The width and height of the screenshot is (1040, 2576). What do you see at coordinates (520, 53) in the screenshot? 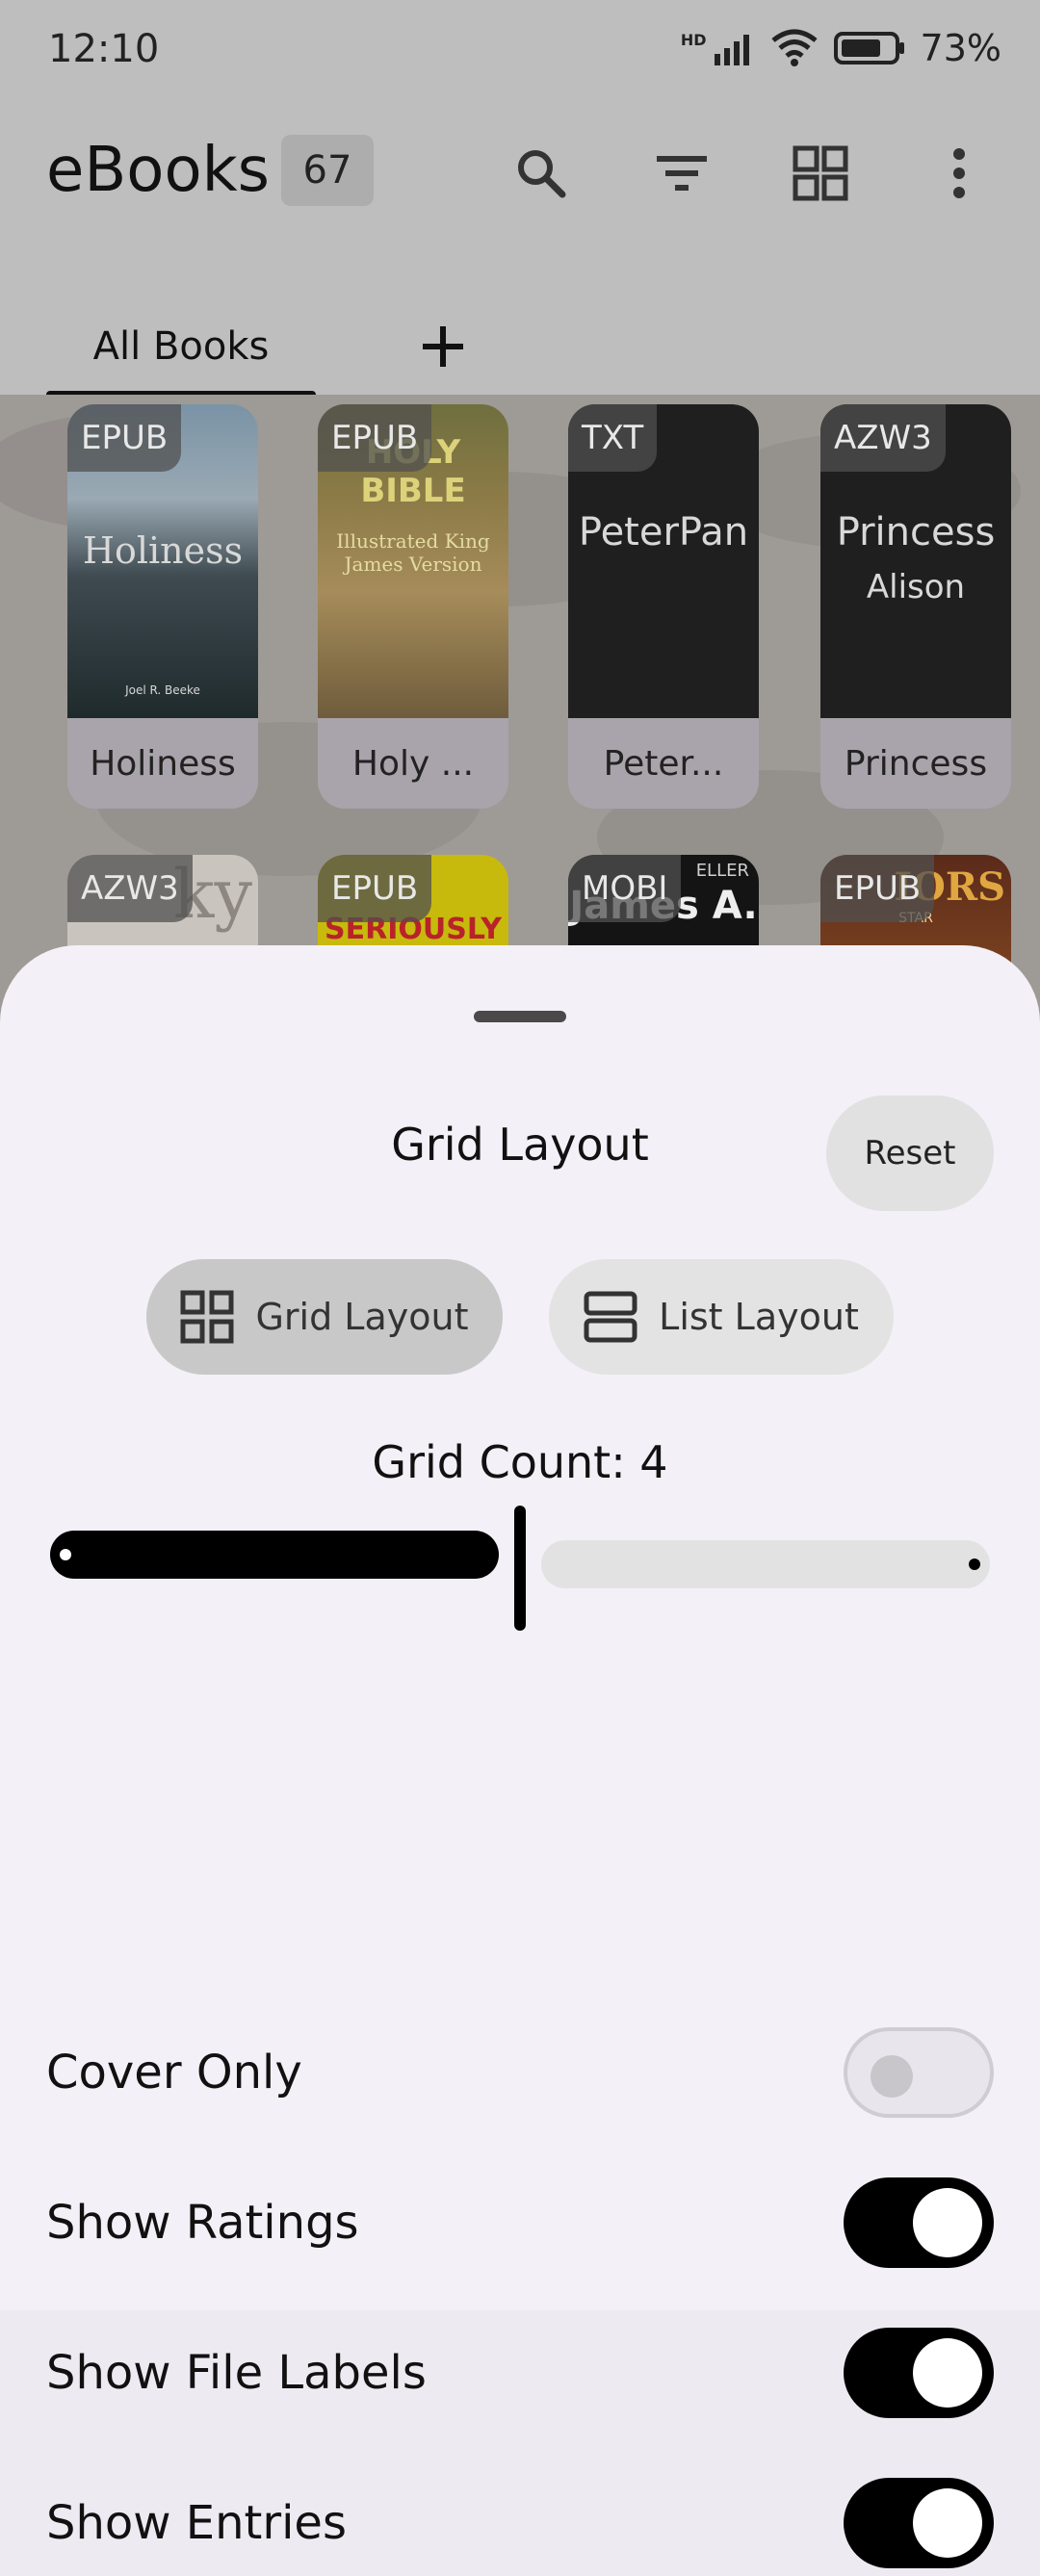
I see `status-bar: 12:10 HD 73%` at bounding box center [520, 53].